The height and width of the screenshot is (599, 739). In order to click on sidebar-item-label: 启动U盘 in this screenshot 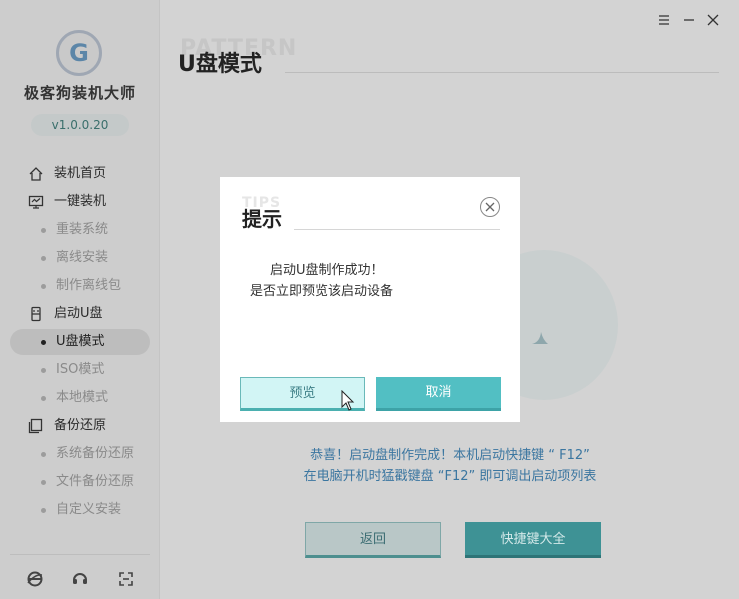, I will do `click(78, 313)`.